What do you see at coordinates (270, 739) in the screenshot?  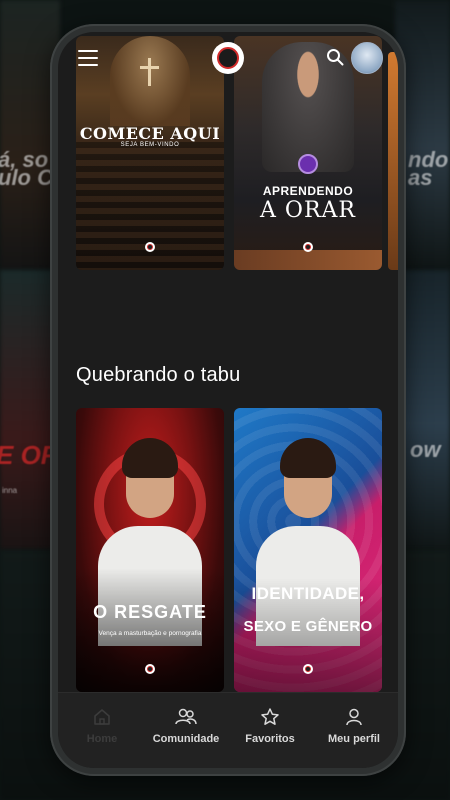 I see `nav-label: Favoritos` at bounding box center [270, 739].